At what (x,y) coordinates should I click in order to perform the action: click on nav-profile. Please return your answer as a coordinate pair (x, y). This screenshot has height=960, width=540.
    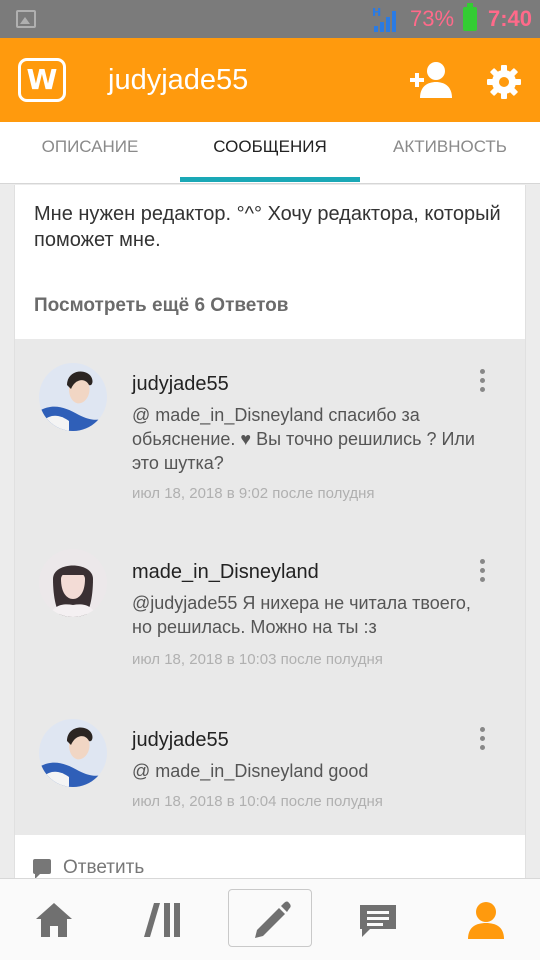
    Looking at the image, I should click on (486, 919).